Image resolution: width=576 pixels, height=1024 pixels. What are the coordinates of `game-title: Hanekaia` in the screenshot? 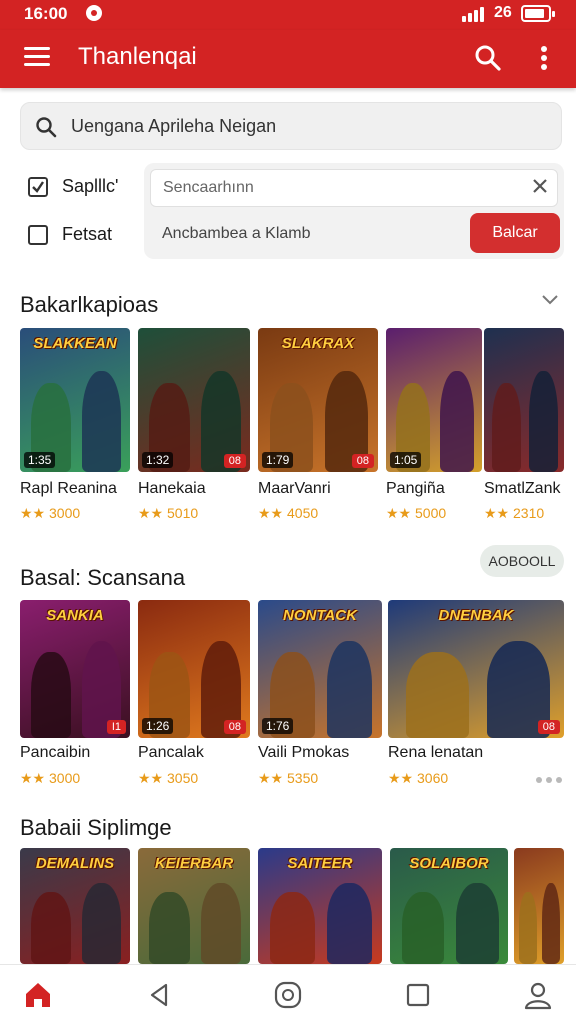 It's located at (172, 488).